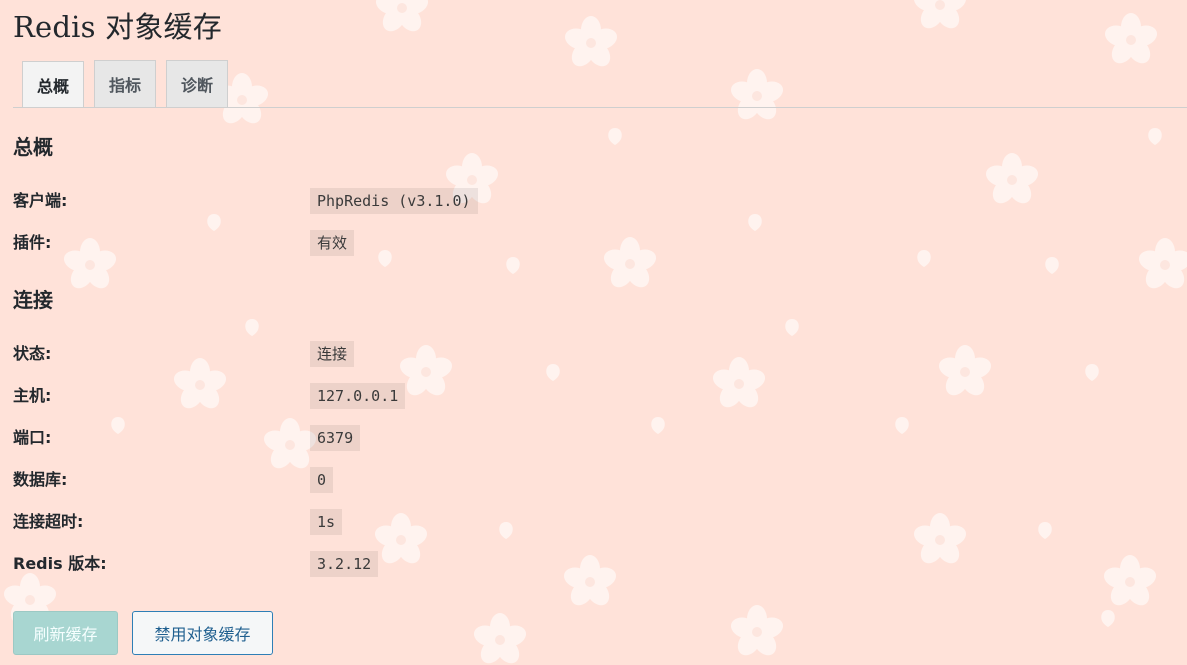 The width and height of the screenshot is (1187, 665). What do you see at coordinates (53, 84) in the screenshot?
I see `tab-overview: 总概` at bounding box center [53, 84].